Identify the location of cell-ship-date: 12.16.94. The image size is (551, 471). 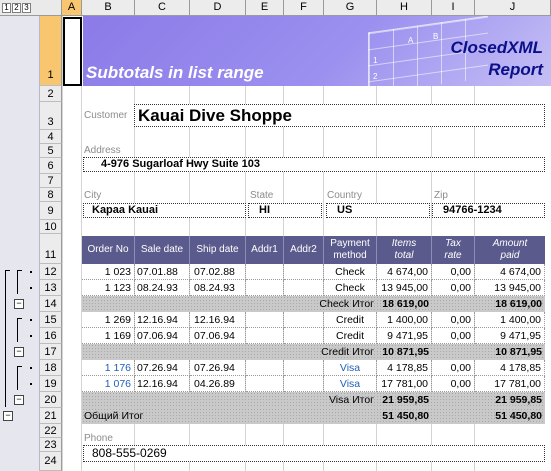
(218, 320).